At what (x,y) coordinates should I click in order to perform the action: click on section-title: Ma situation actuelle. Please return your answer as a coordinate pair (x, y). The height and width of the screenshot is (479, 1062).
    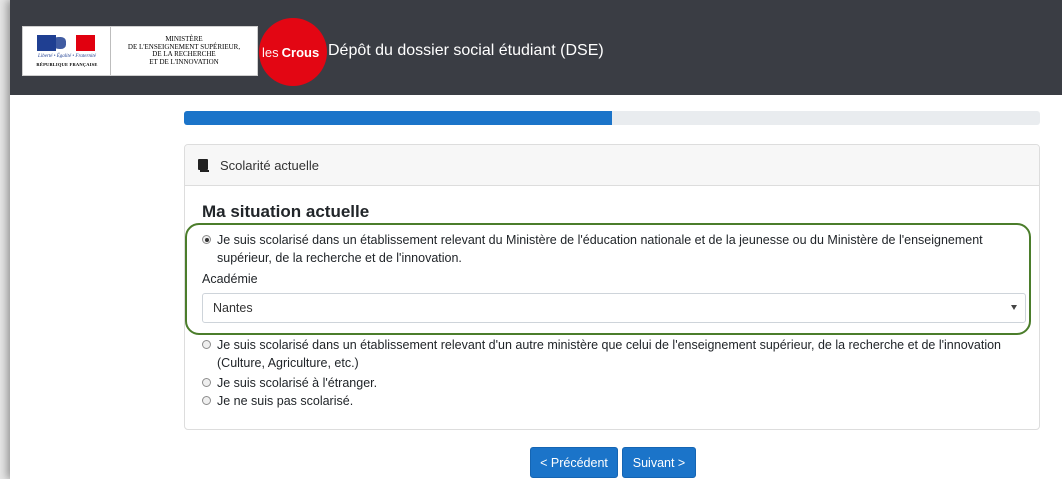
    Looking at the image, I should click on (286, 211).